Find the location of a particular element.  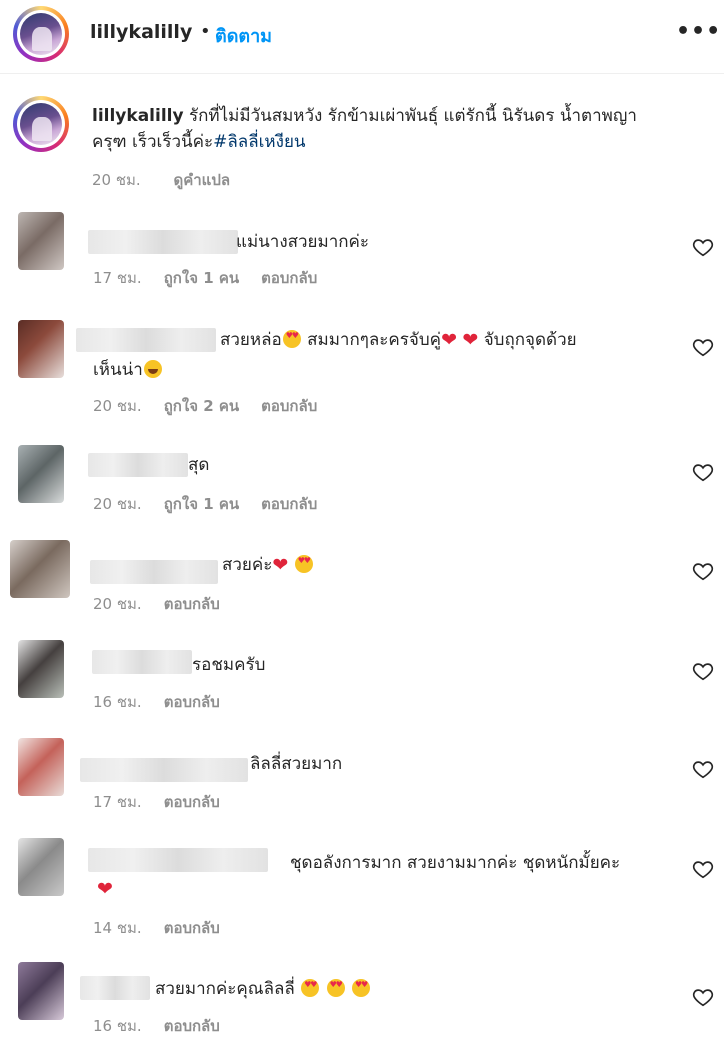

comment-text-line2: เห็นน่า is located at coordinates (128, 370).